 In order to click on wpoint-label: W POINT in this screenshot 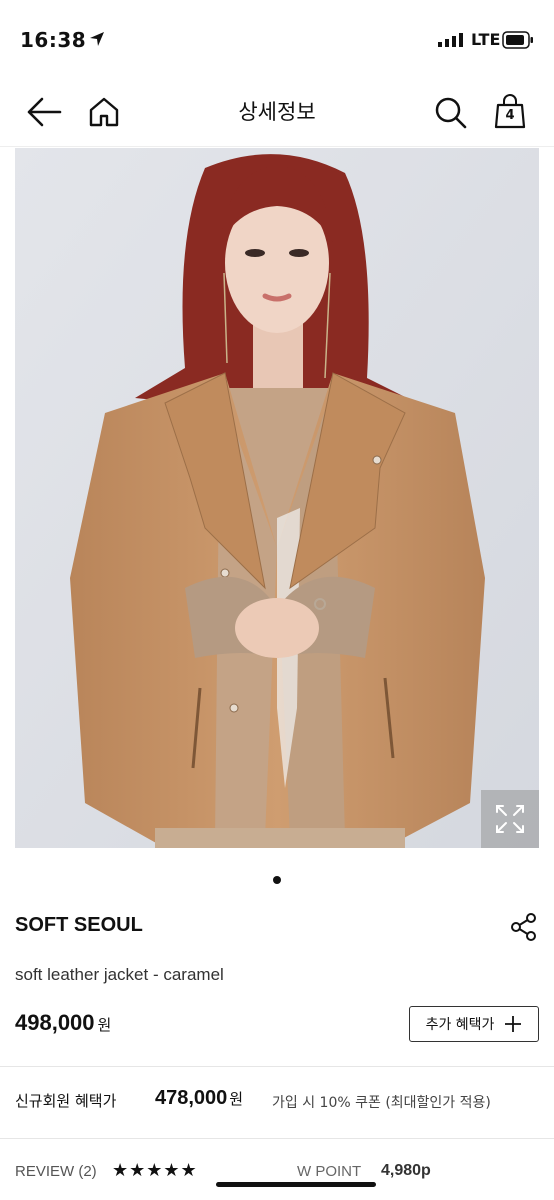, I will do `click(329, 1171)`.